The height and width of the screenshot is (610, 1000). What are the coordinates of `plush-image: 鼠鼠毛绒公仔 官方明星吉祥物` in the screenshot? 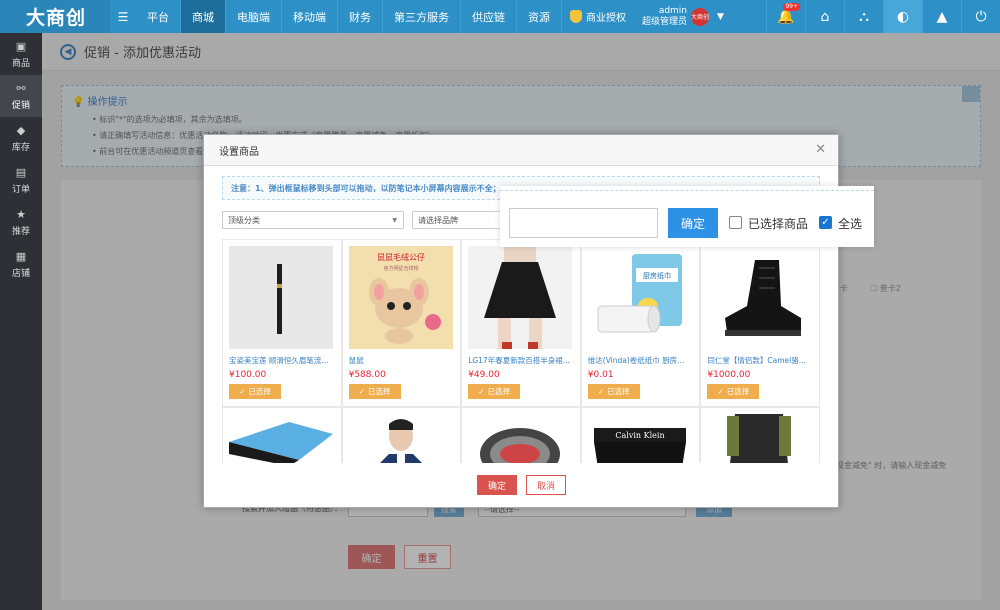 It's located at (400, 297).